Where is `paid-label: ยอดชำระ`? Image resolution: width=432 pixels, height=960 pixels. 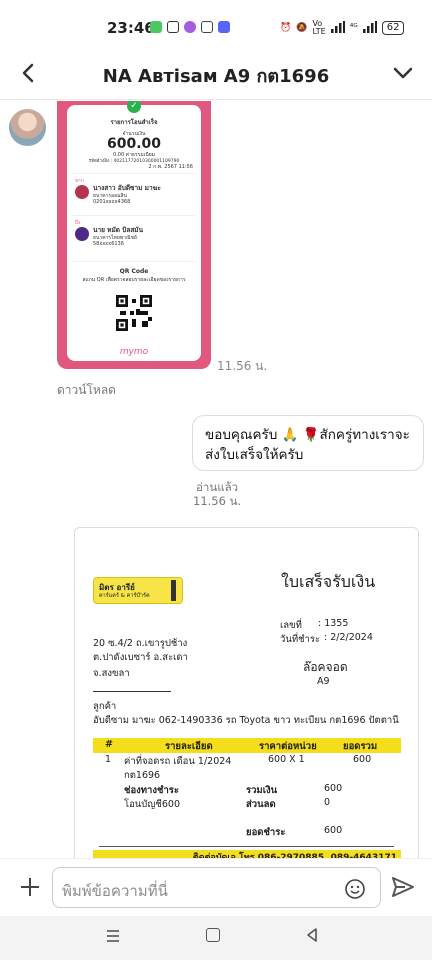 paid-label: ยอดชำระ is located at coordinates (266, 832).